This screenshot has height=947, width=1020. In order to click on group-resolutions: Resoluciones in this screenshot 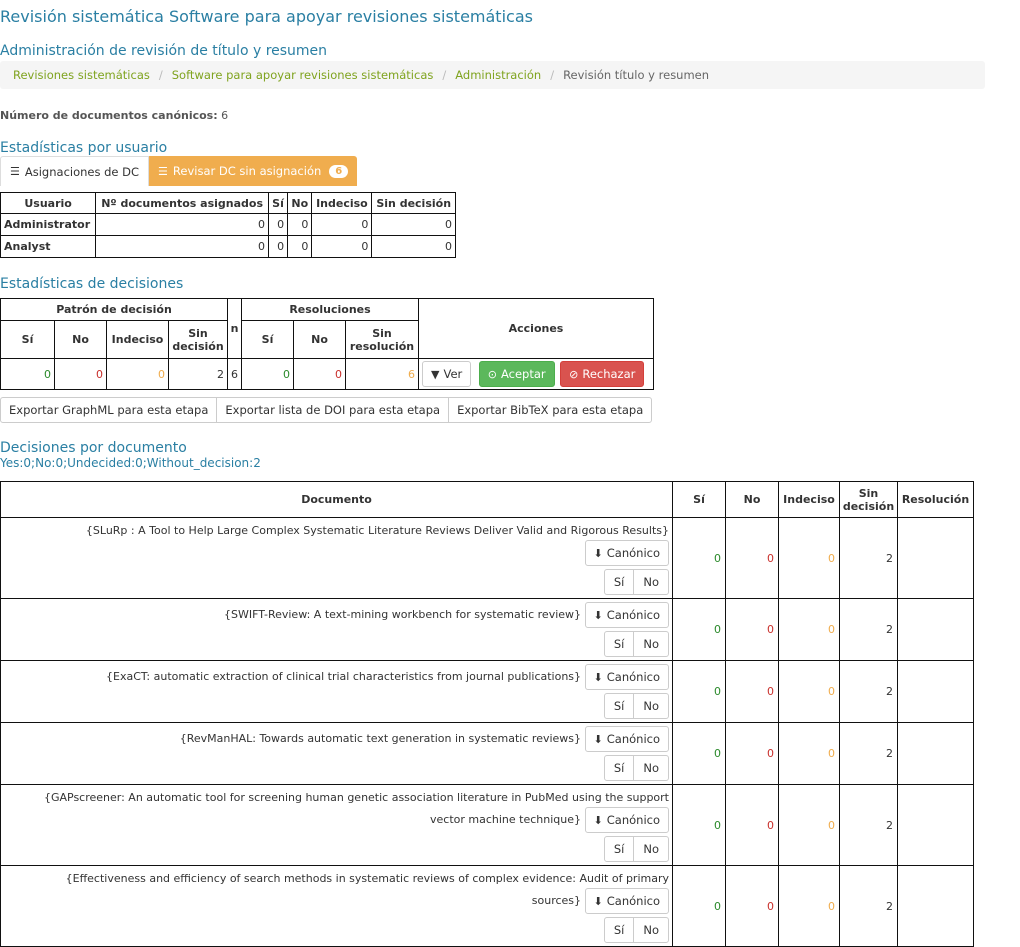, I will do `click(330, 309)`.